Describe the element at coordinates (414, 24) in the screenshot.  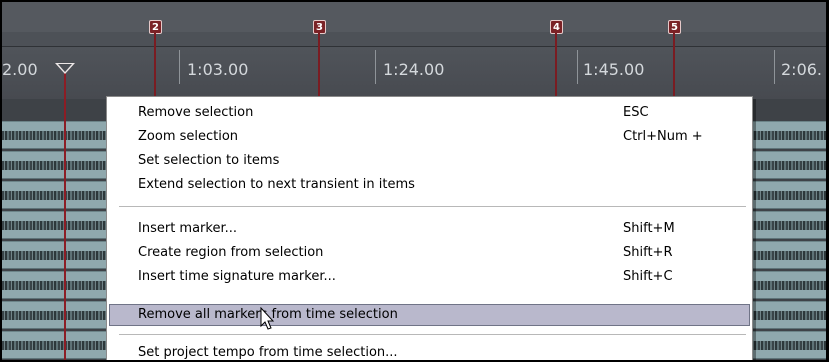
I see `marker-lane` at that location.